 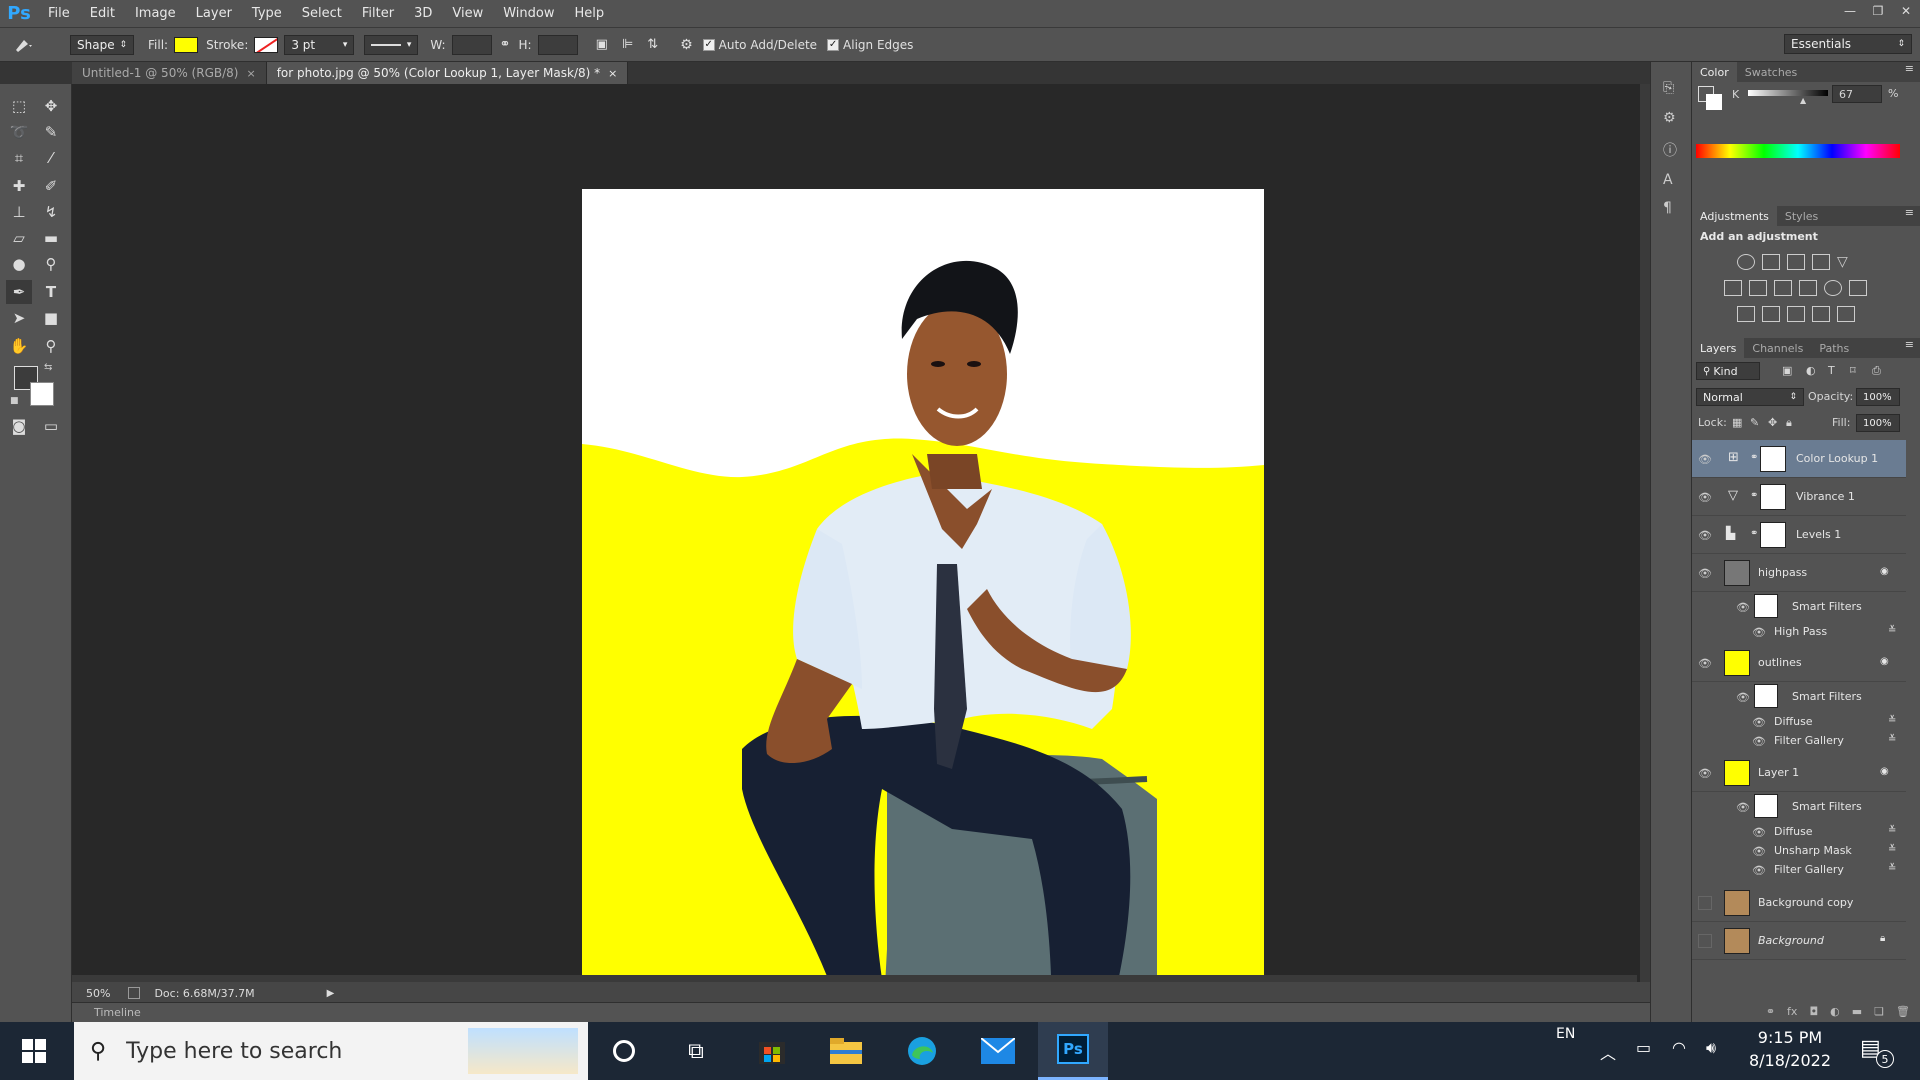 I want to click on vibrance-icon: ▽, so click(x=1846, y=262).